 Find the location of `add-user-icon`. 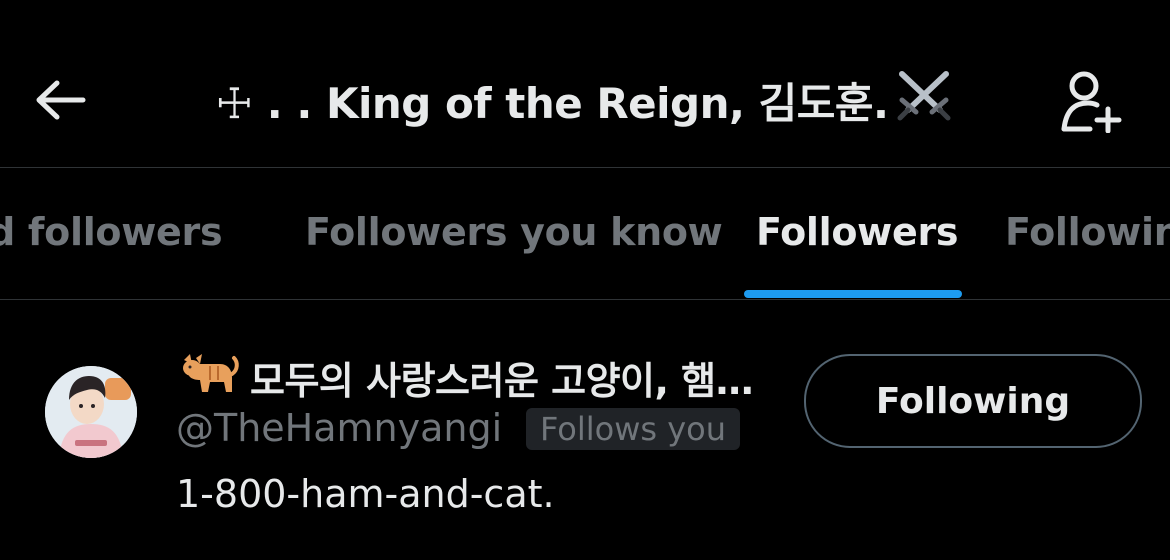

add-user-icon is located at coordinates (1091, 102).